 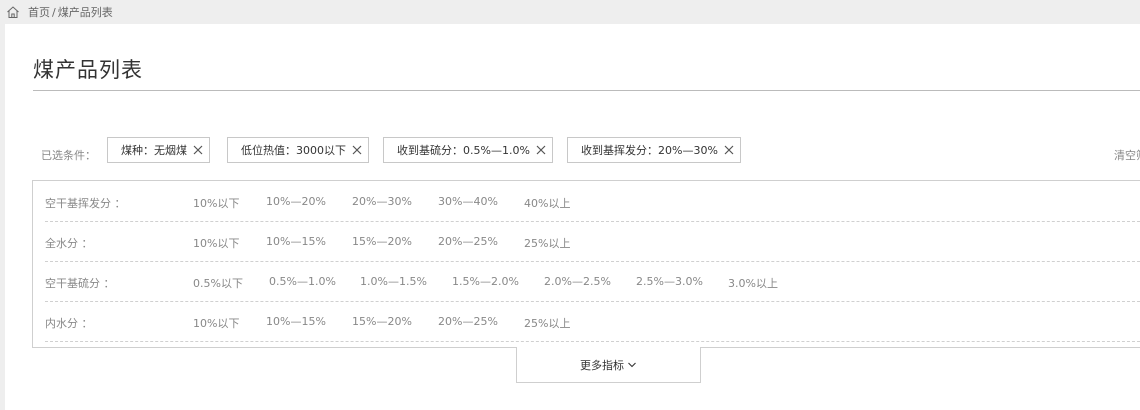 What do you see at coordinates (602, 365) in the screenshot?
I see `more-indicators-label: 更多指标` at bounding box center [602, 365].